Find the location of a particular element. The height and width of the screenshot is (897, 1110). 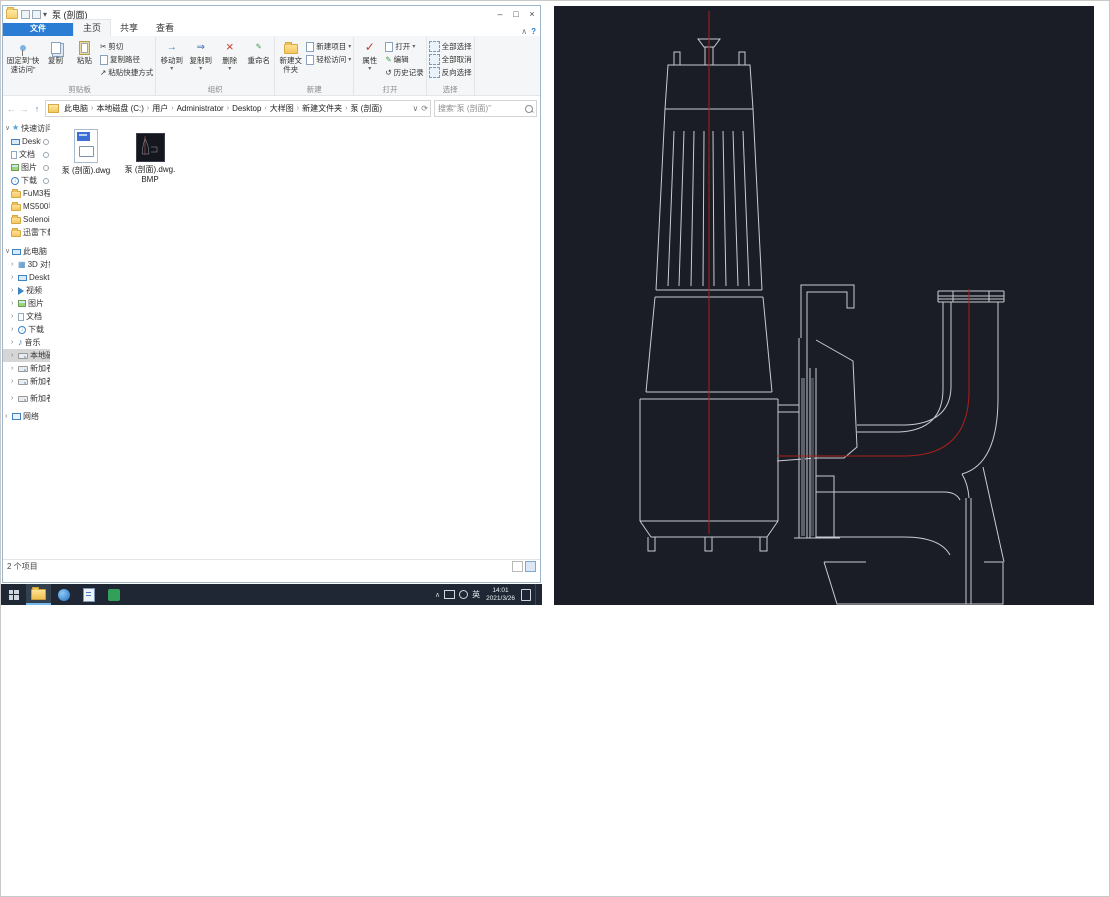

breadcrumb-desktop: Desktop is located at coordinates (246, 108).